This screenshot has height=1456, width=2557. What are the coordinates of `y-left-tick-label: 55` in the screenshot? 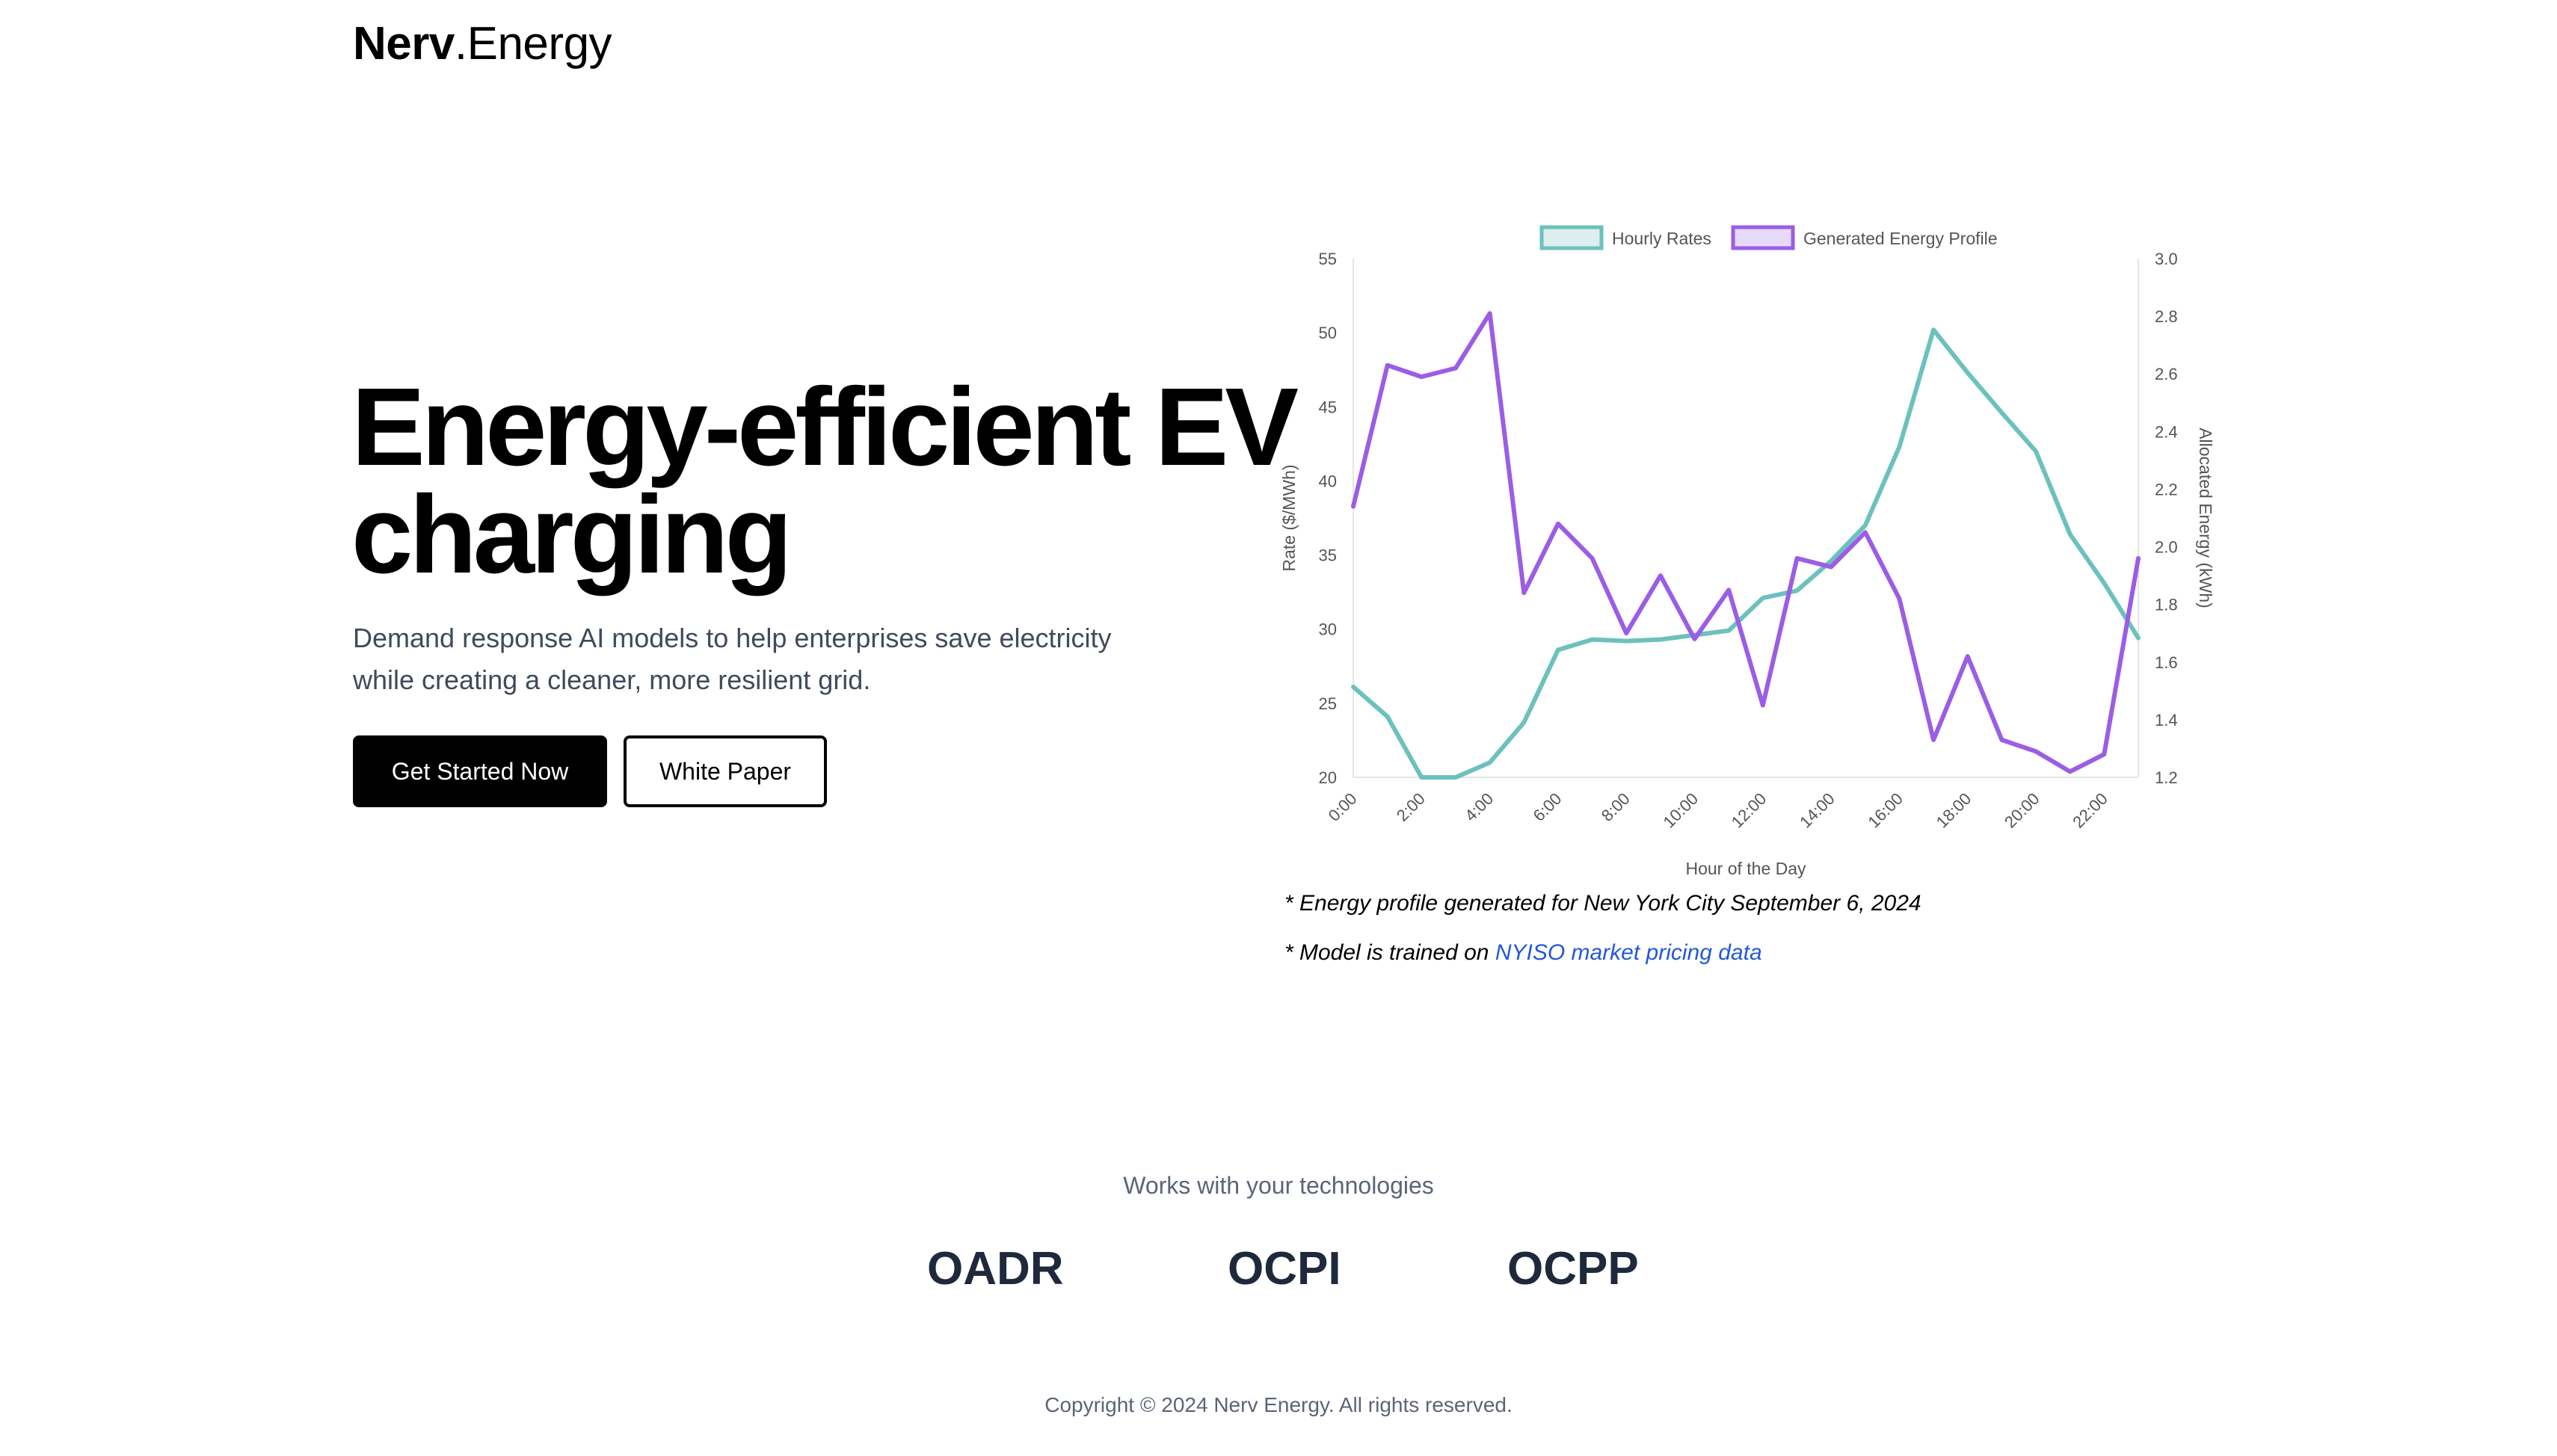 It's located at (1328, 259).